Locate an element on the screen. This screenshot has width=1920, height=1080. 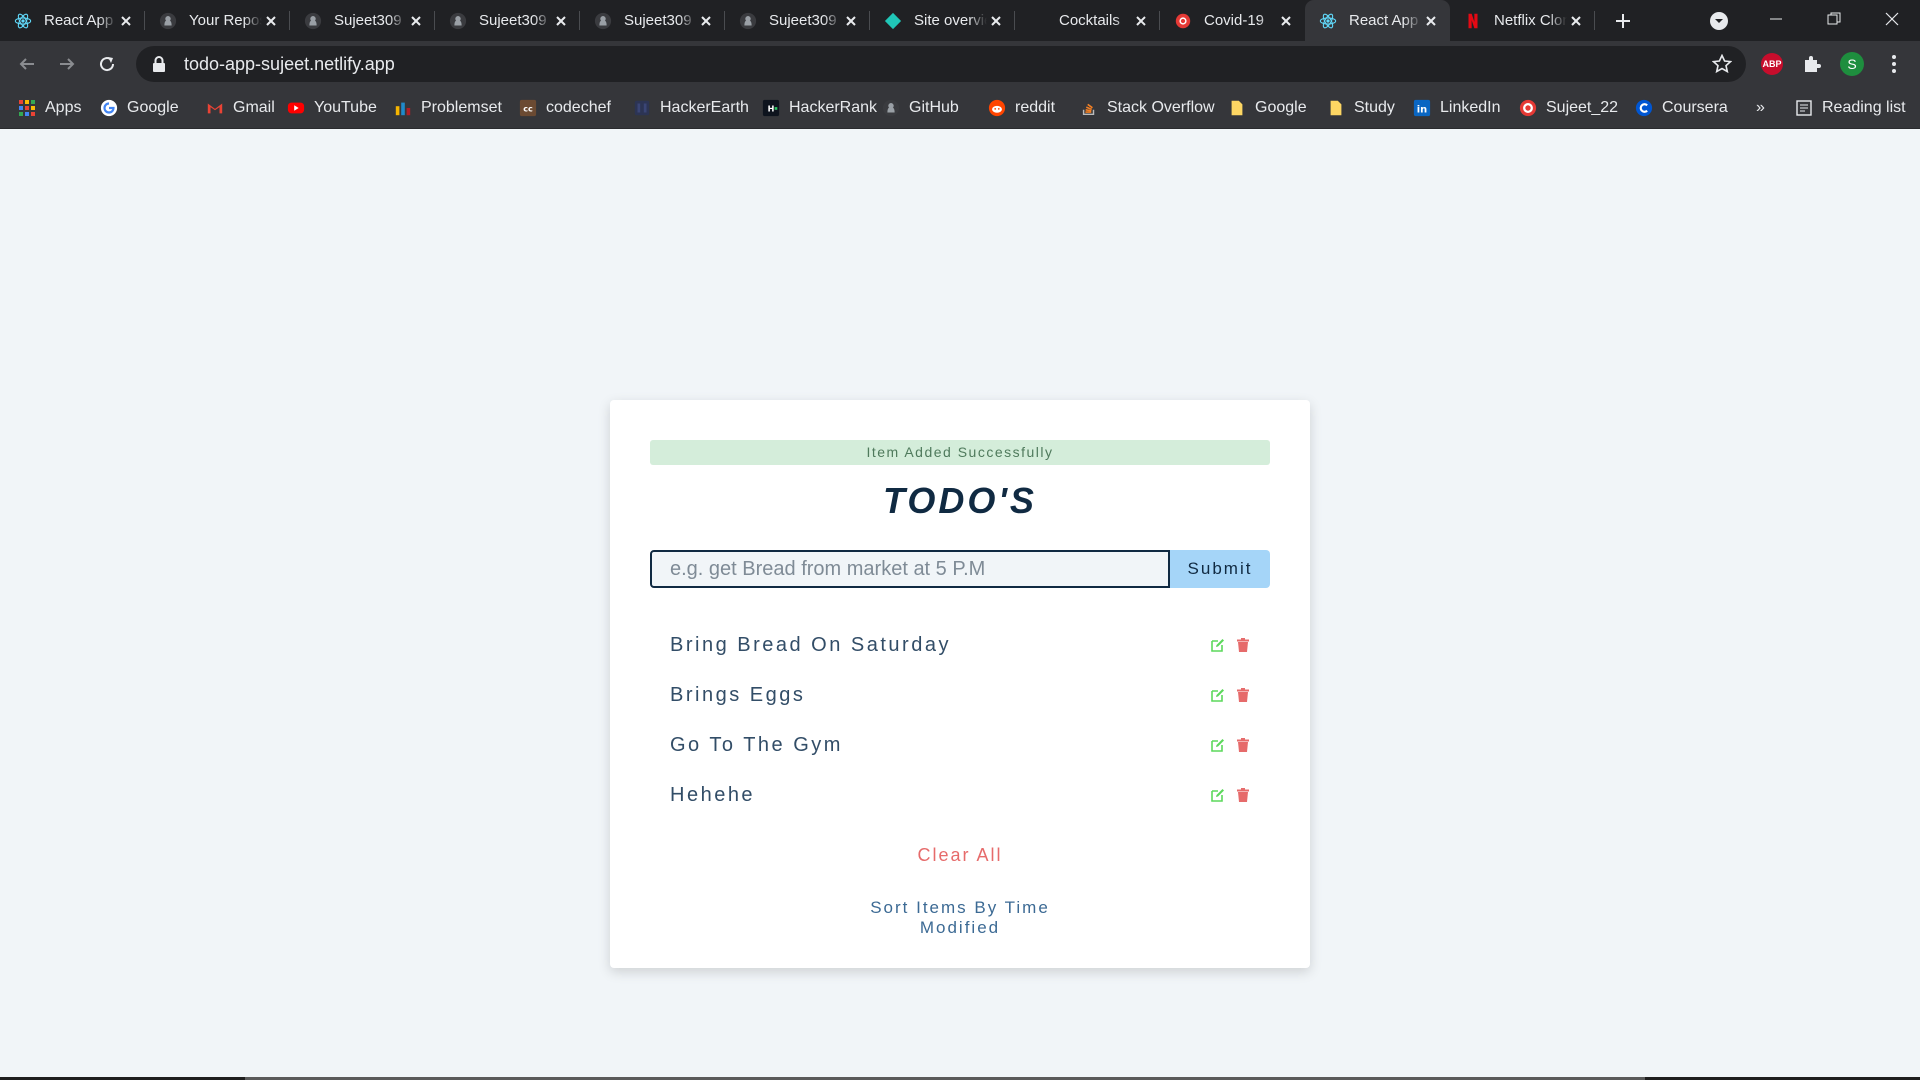
submit-button: Submit is located at coordinates (1220, 569).